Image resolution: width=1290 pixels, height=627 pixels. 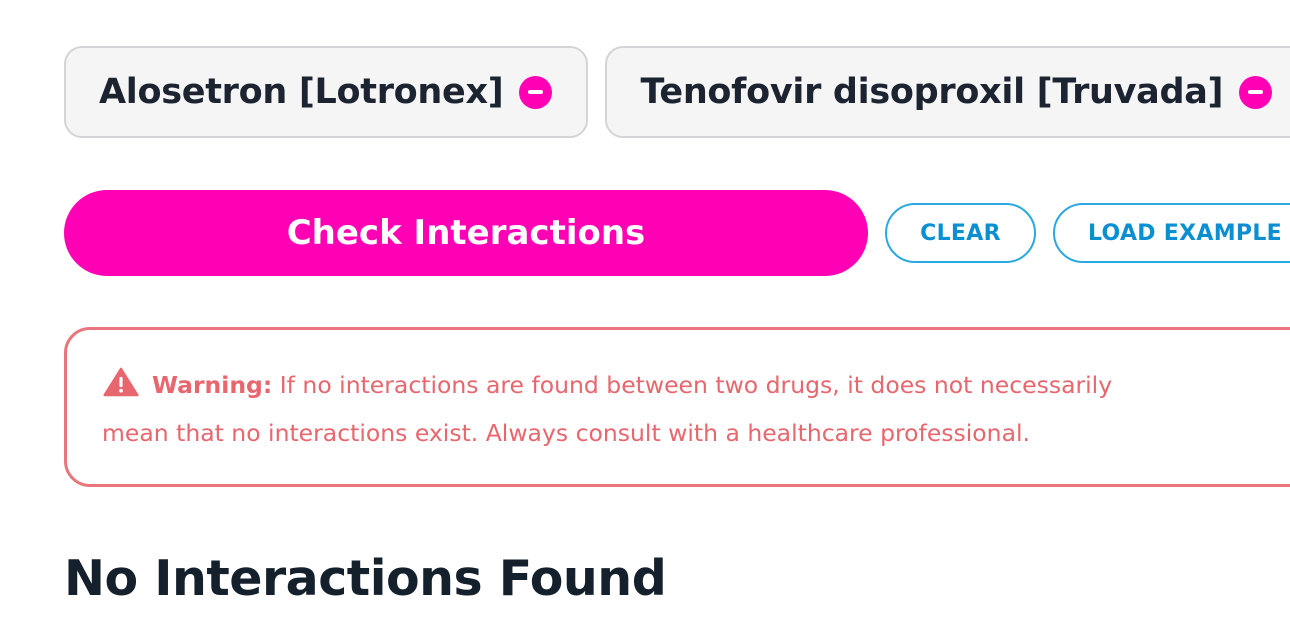 I want to click on warning-label: Warning:, so click(x=212, y=385).